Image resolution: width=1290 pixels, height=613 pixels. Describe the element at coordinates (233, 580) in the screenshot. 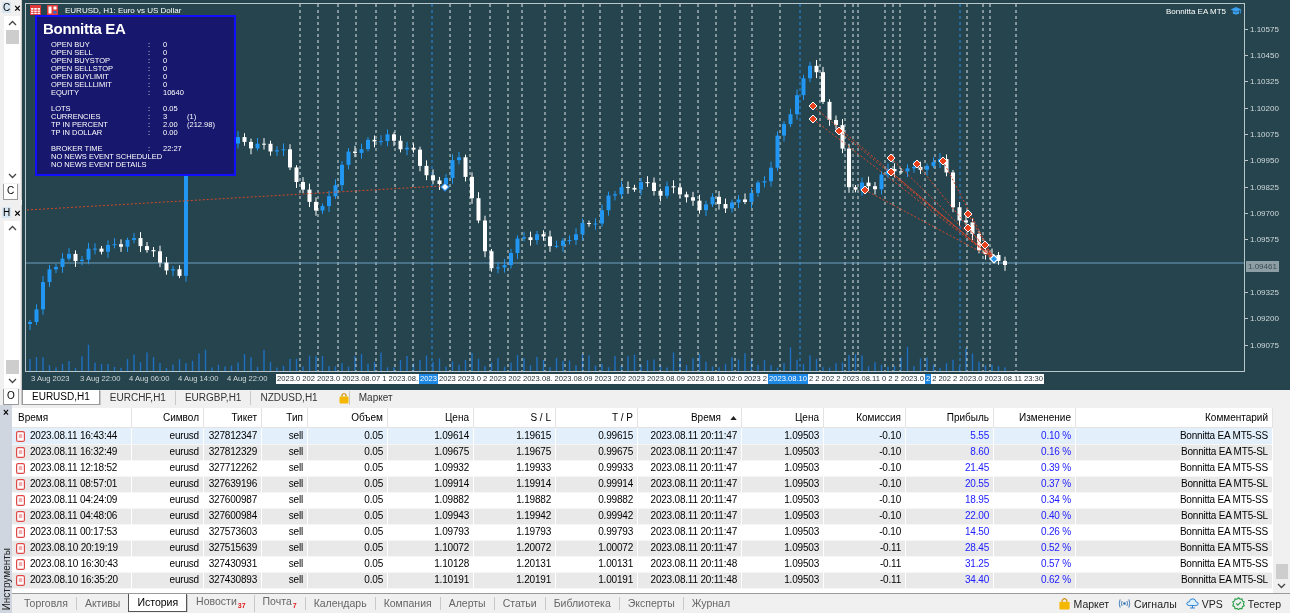

I see `table-cell: 327430893` at that location.